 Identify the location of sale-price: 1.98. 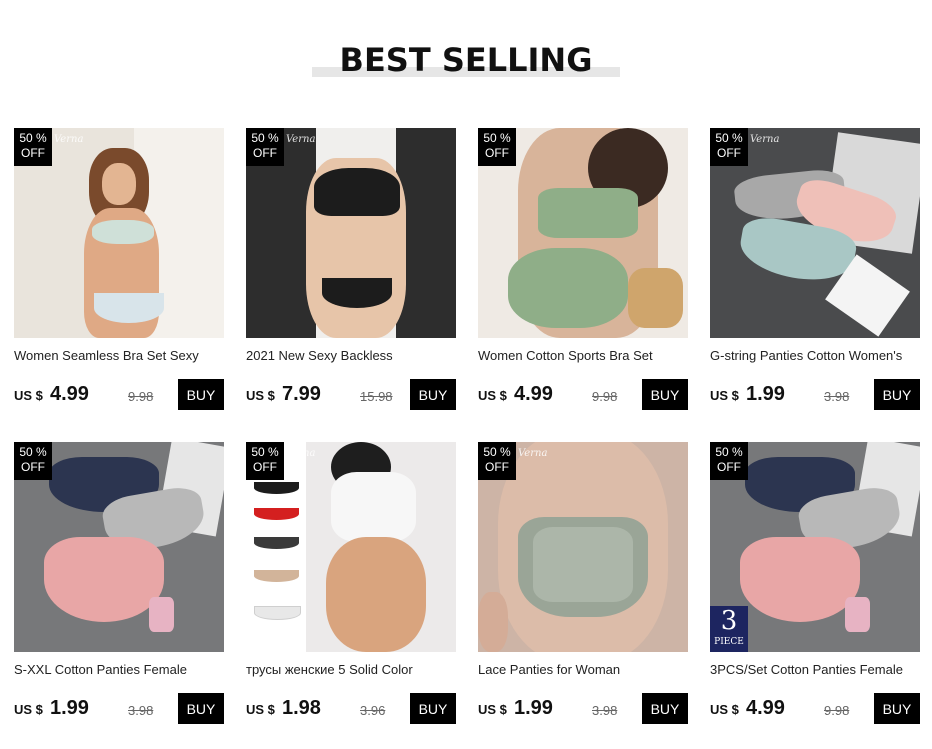
(301, 708).